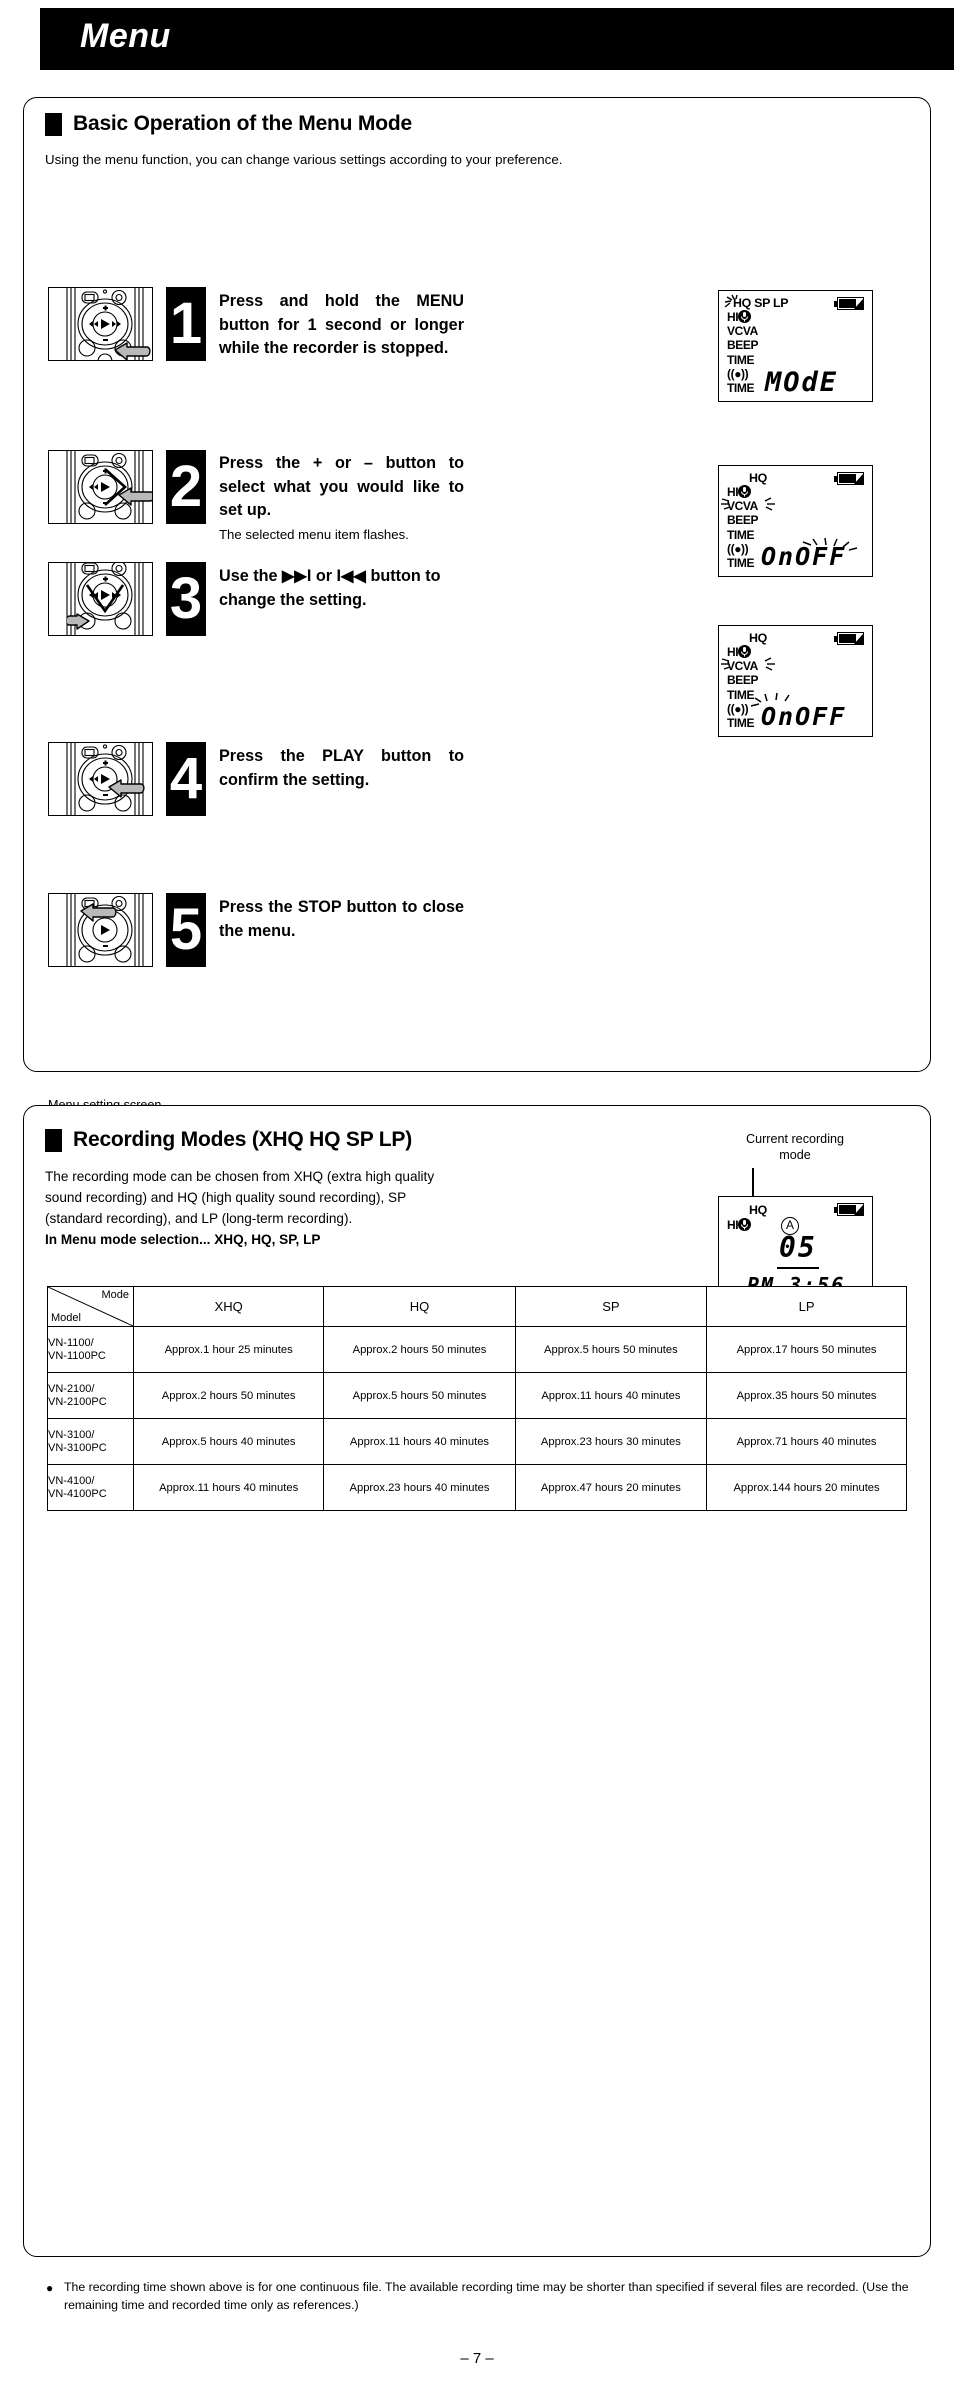  What do you see at coordinates (186, 779) in the screenshot?
I see `step-4-number: 4` at bounding box center [186, 779].